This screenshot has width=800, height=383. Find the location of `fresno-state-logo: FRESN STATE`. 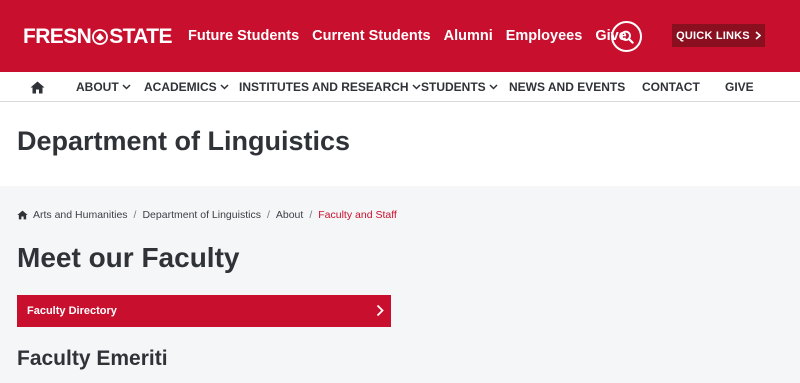

fresno-state-logo: FRESN STATE is located at coordinates (98, 36).